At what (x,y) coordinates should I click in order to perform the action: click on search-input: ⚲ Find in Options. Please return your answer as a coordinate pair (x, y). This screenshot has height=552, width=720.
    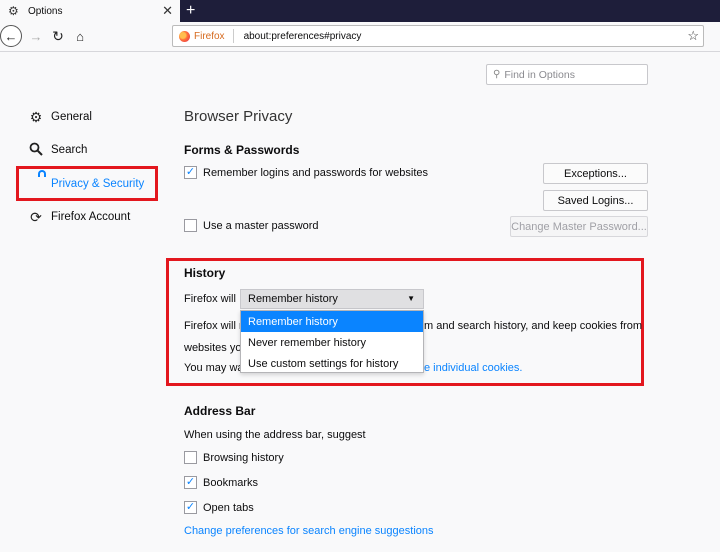
    Looking at the image, I should click on (567, 74).